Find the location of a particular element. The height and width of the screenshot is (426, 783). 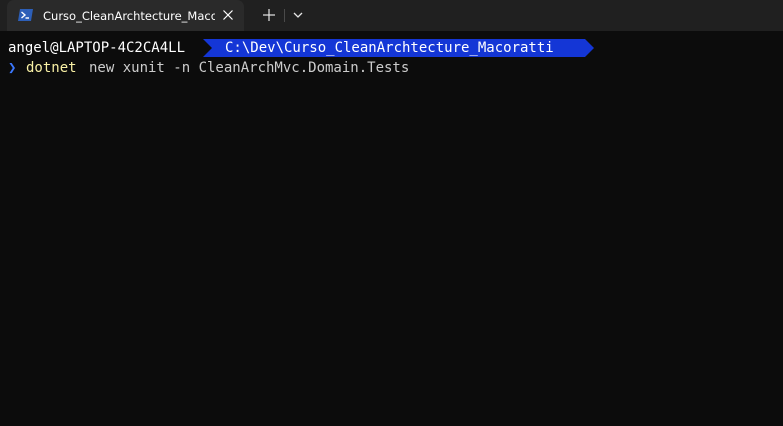

command-executable: dotnet is located at coordinates (51, 68).